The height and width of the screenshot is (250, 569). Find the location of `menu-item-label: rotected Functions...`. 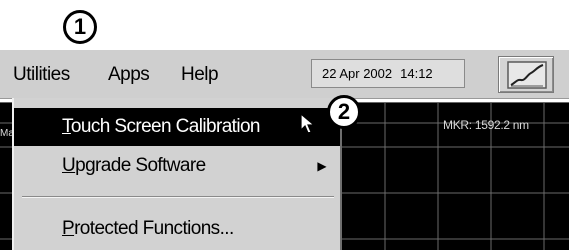

menu-item-label: rotected Functions... is located at coordinates (154, 228).